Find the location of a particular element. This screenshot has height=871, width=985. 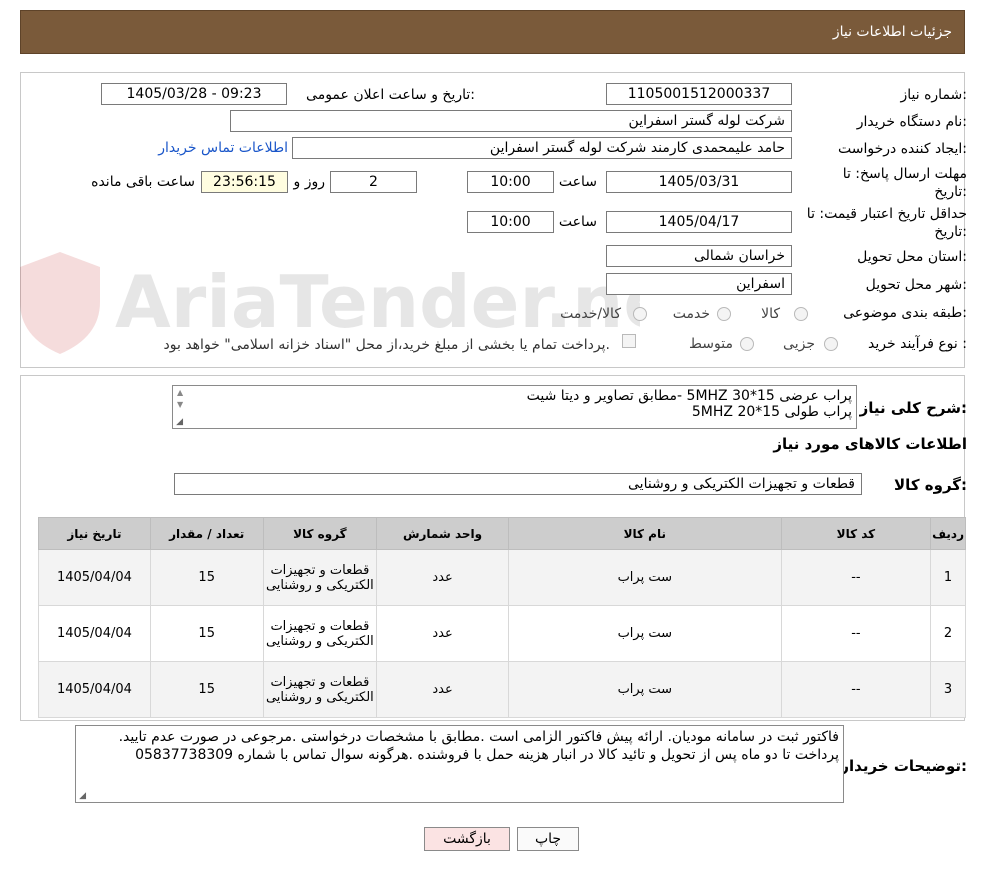

back-button: بازگشت is located at coordinates (467, 839).